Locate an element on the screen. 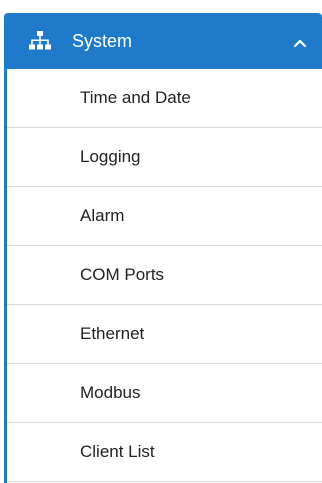  submenu-item-com-ports: COM Ports is located at coordinates (164, 275).